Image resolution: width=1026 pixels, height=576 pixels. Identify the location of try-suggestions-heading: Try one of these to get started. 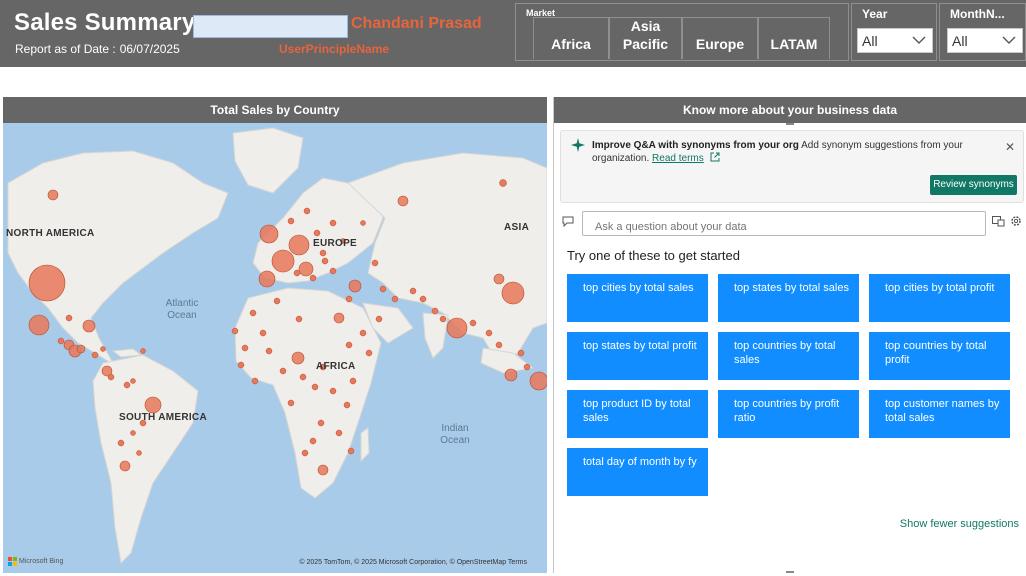
(653, 255).